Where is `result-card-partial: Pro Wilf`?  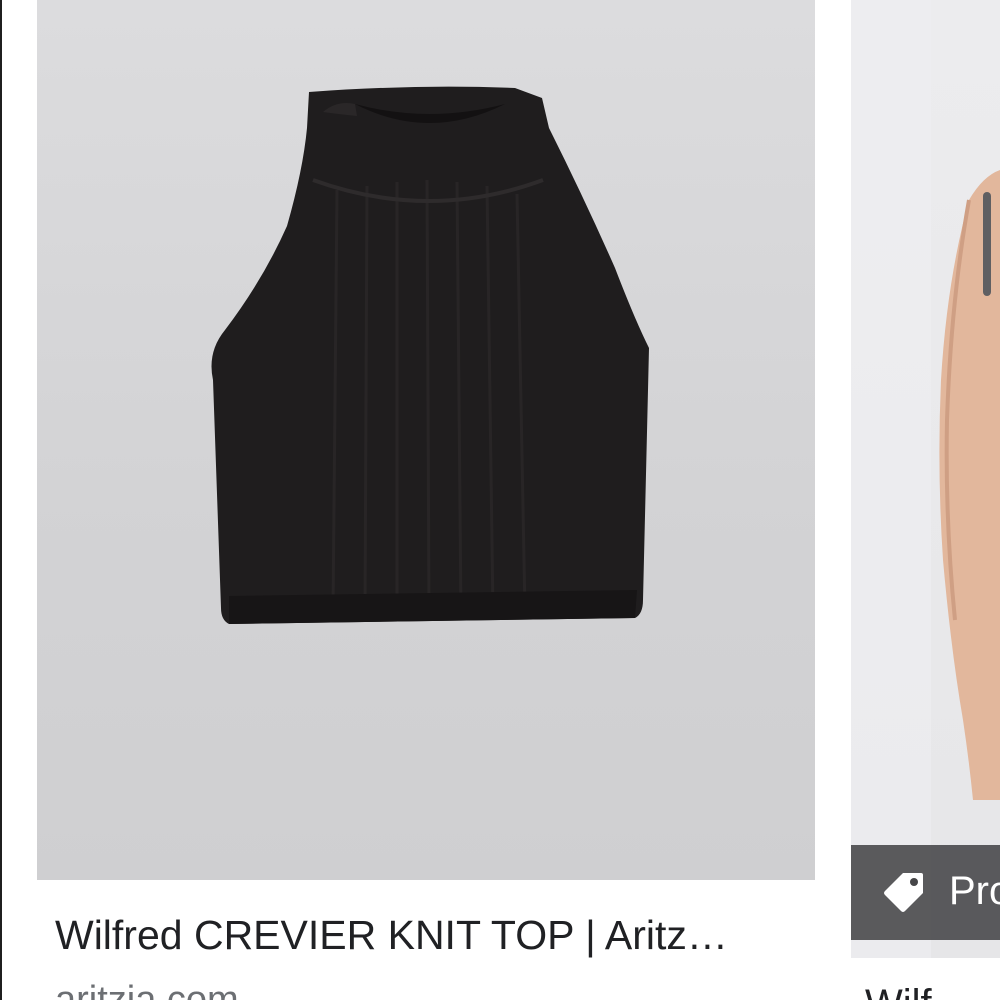 result-card-partial: Pro Wilf is located at coordinates (925, 500).